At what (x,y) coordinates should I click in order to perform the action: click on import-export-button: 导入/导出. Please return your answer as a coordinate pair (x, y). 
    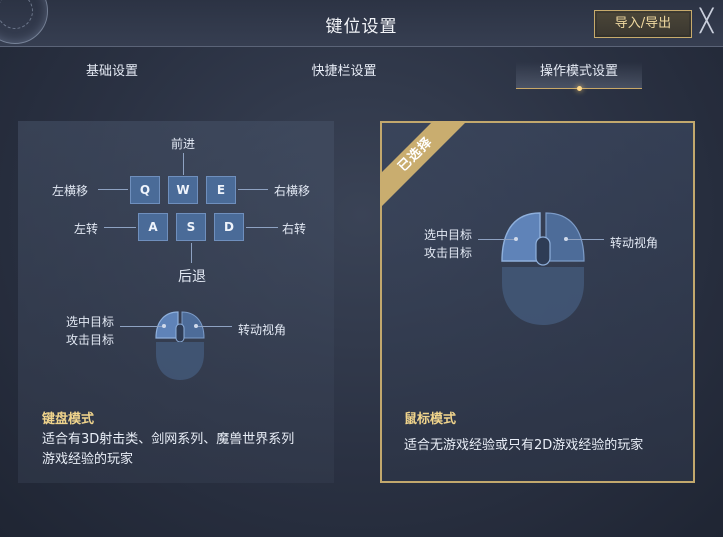
    Looking at the image, I should click on (643, 24).